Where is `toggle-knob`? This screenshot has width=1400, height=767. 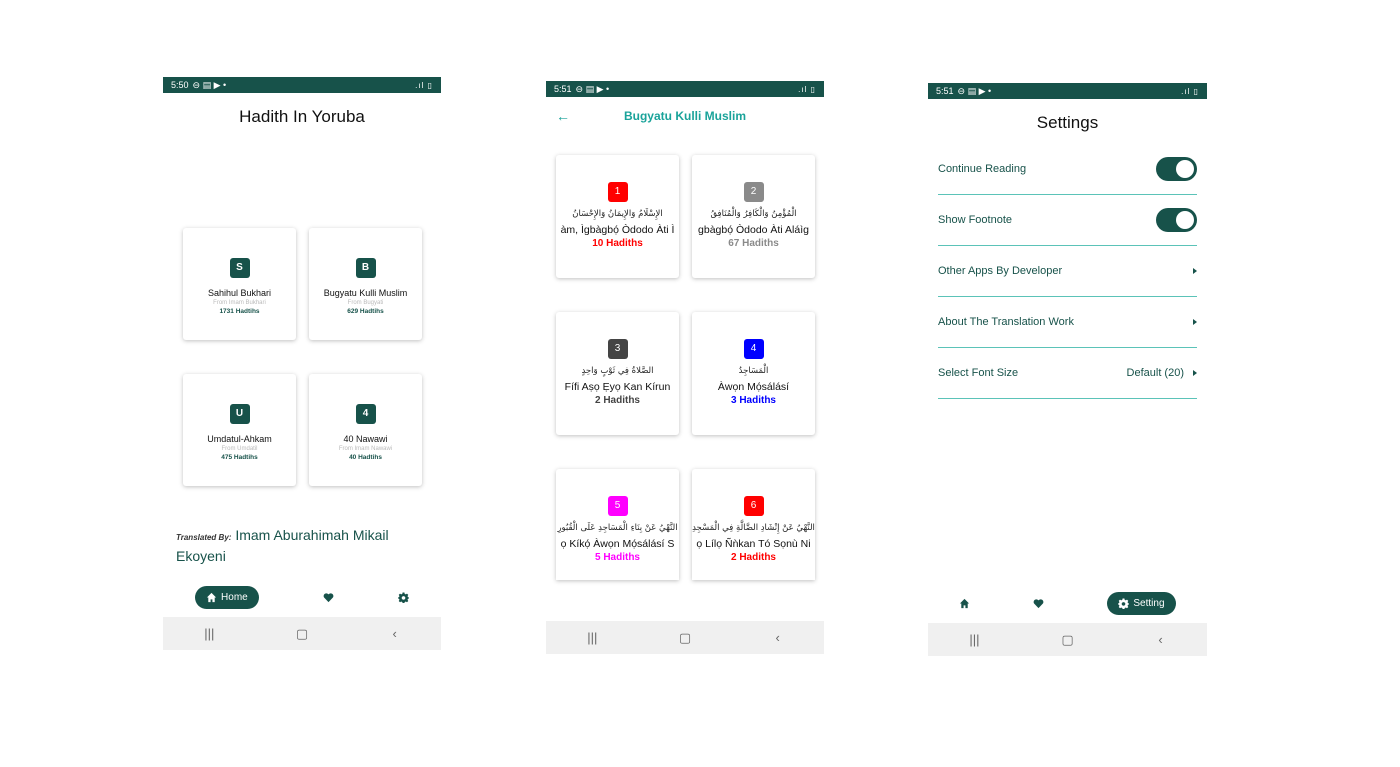 toggle-knob is located at coordinates (1185, 220).